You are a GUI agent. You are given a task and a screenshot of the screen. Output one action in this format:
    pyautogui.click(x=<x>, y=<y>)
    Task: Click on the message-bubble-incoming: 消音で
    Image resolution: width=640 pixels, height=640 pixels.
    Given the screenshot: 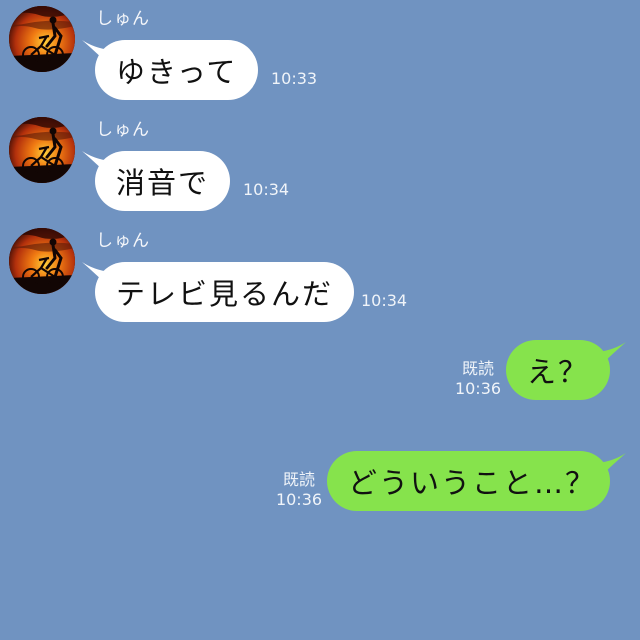 What is the action you would take?
    pyautogui.click(x=163, y=181)
    